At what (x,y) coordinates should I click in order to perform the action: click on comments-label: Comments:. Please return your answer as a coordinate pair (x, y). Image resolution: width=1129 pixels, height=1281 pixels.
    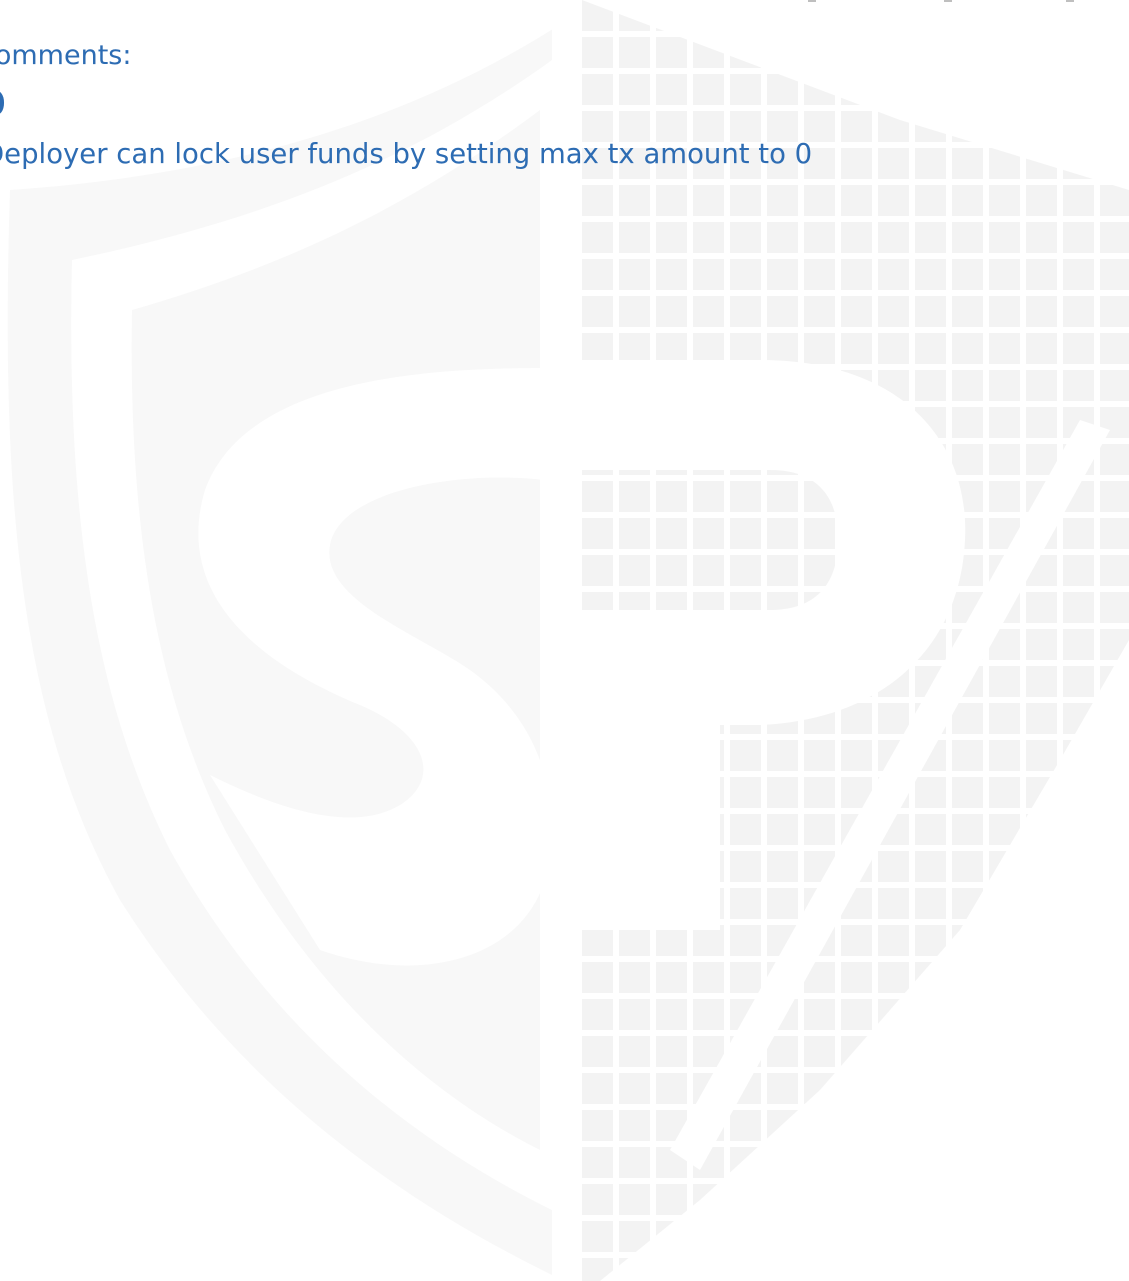
    Looking at the image, I should click on (66, 55).